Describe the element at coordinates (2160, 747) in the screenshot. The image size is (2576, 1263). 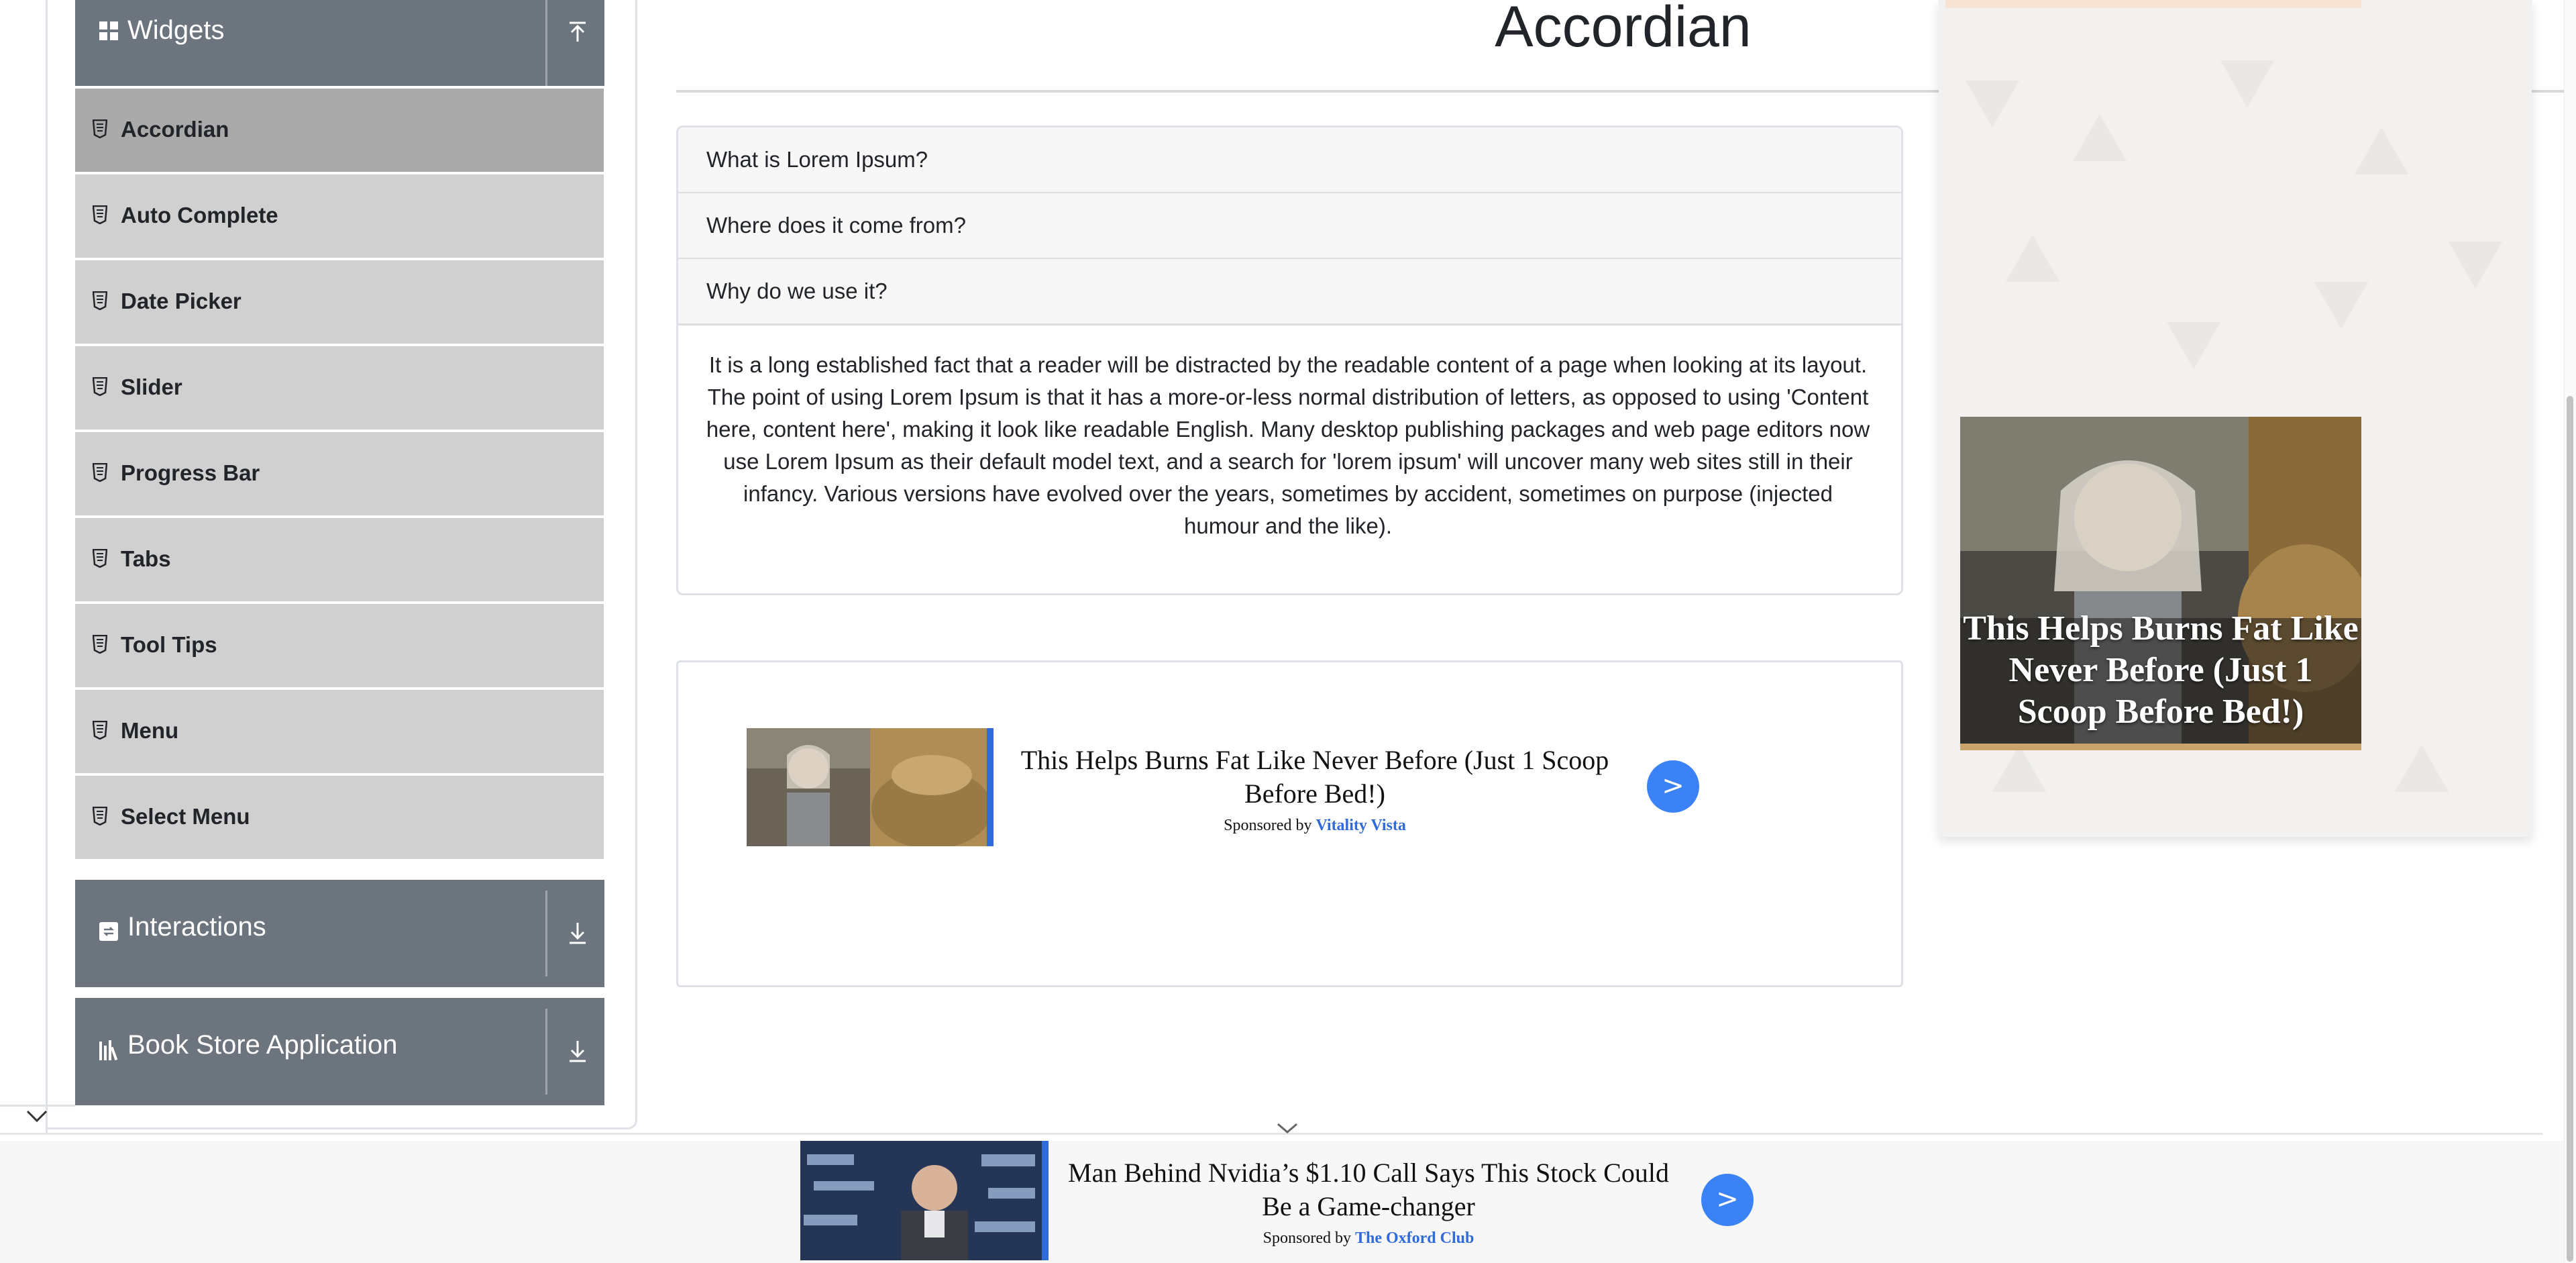
I see `side-ad-accent` at that location.